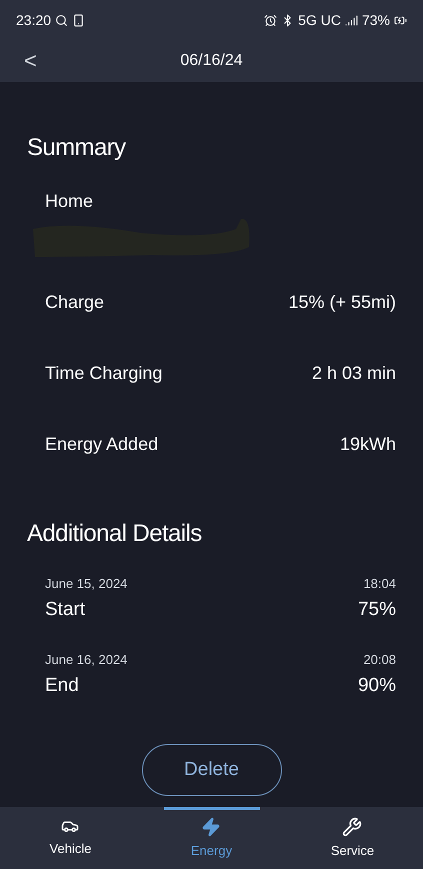 Image resolution: width=423 pixels, height=869 pixels. Describe the element at coordinates (400, 20) in the screenshot. I see `battery-icon` at that location.